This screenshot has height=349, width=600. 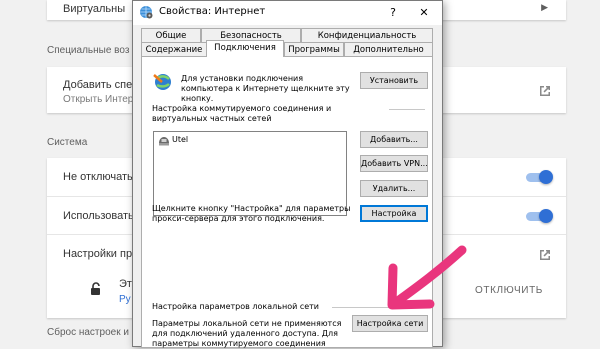 I want to click on tab-connections: Подключения, so click(x=245, y=48).